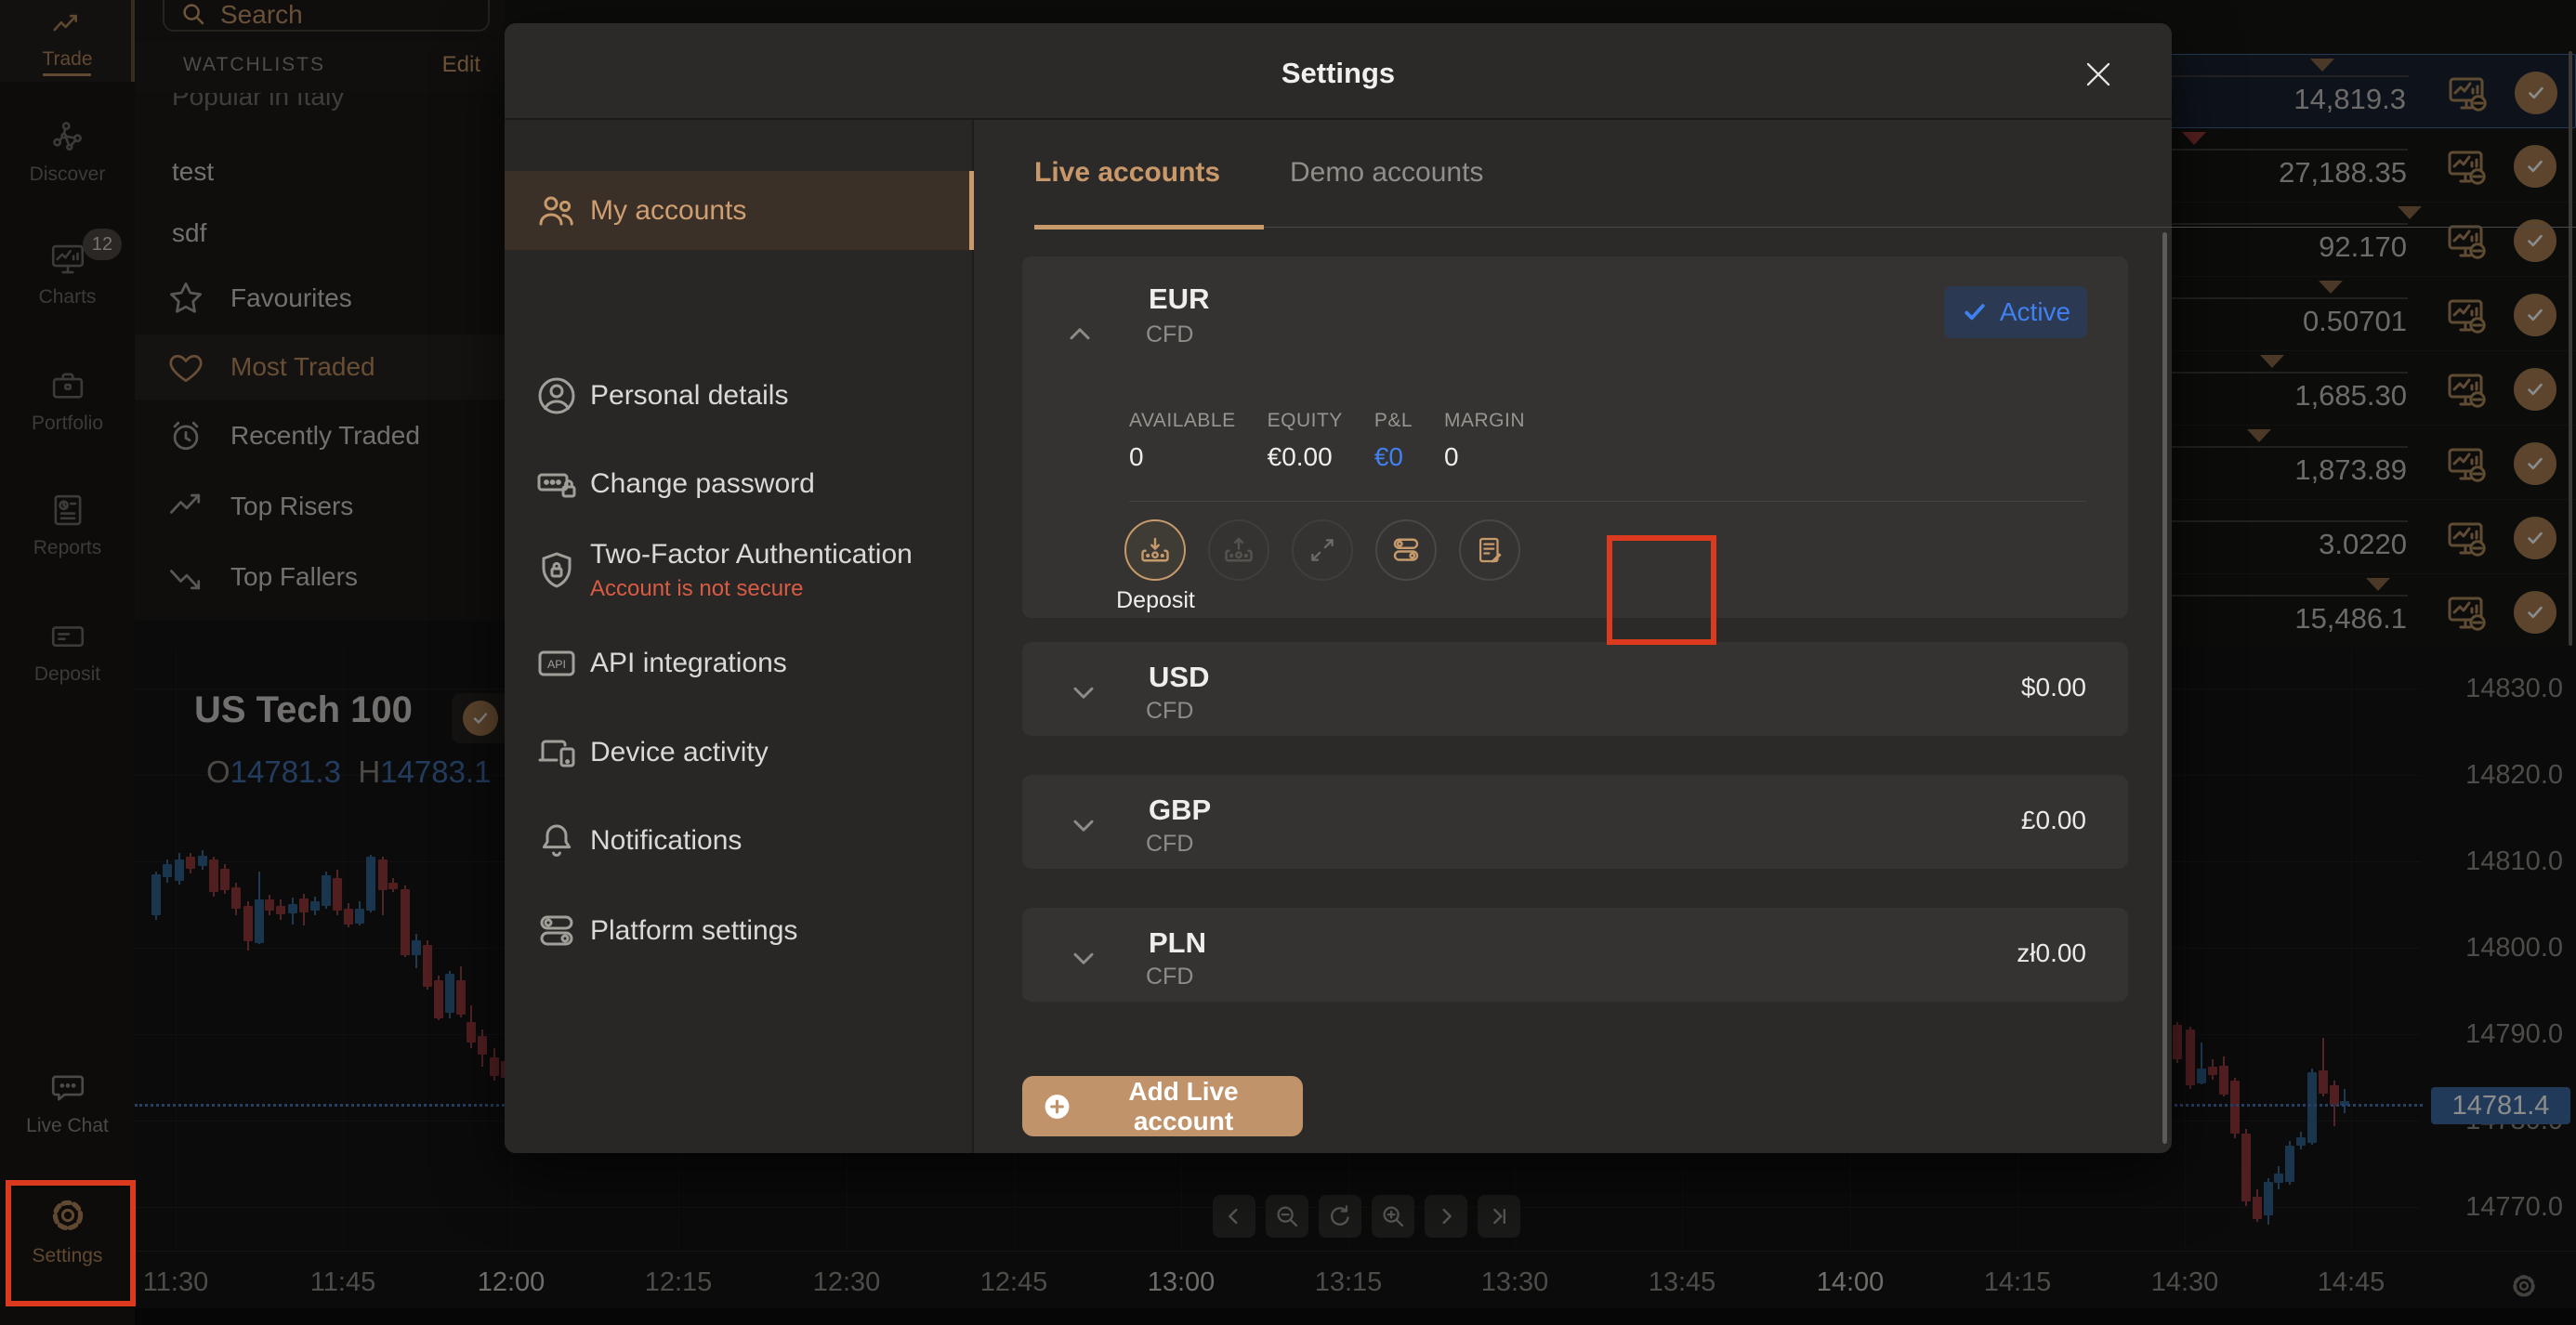 The height and width of the screenshot is (1325, 2576). Describe the element at coordinates (2015, 312) in the screenshot. I see `status-badge: Active` at that location.